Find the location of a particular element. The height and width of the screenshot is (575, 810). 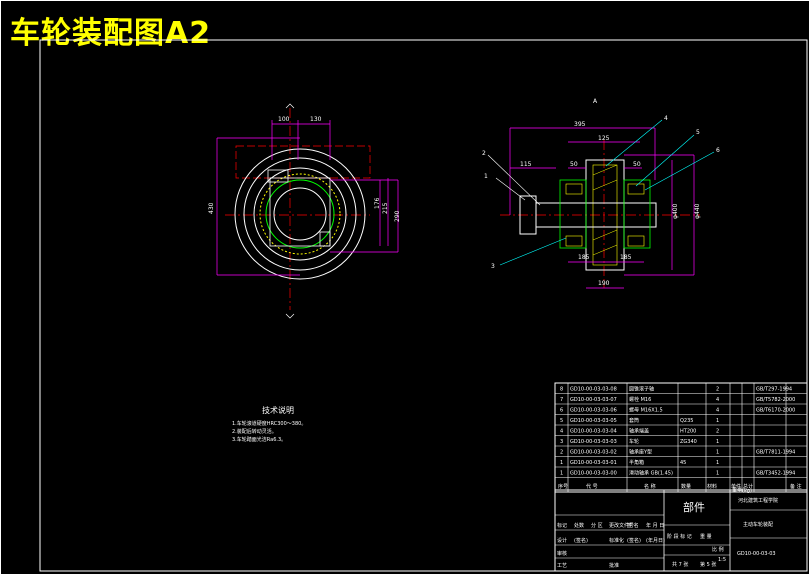

dim-right-50a: 50 is located at coordinates (574, 164).